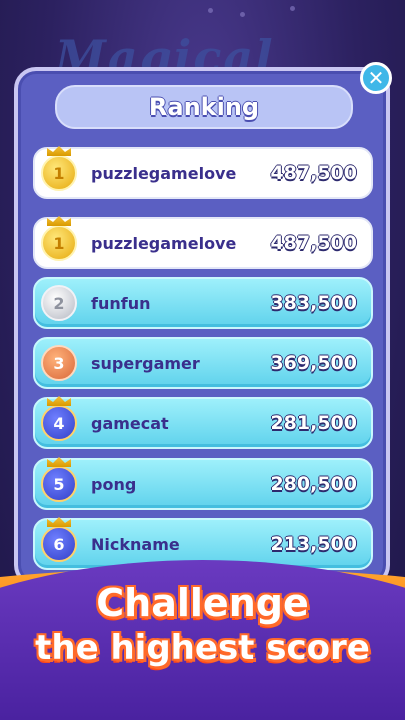 This screenshot has height=720, width=405. I want to click on my-rank-row: 1 puzzlegamelove 487,500, so click(203, 172).